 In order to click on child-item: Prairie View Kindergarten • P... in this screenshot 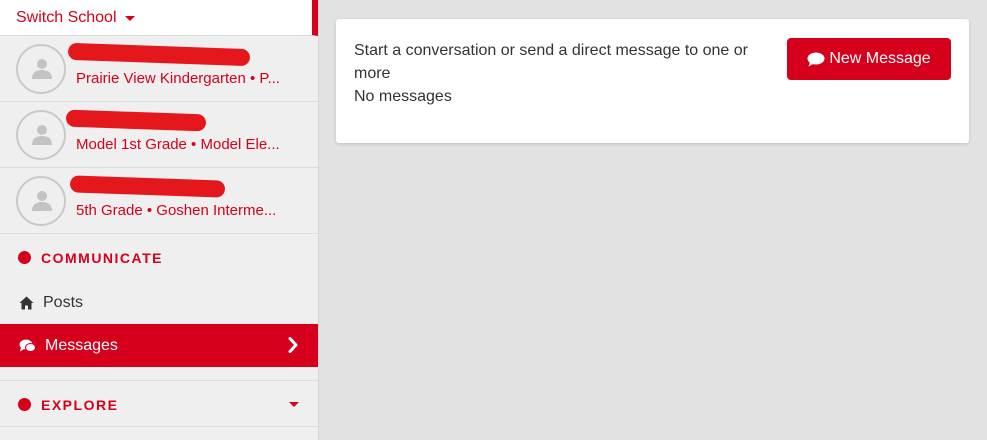, I will do `click(159, 69)`.